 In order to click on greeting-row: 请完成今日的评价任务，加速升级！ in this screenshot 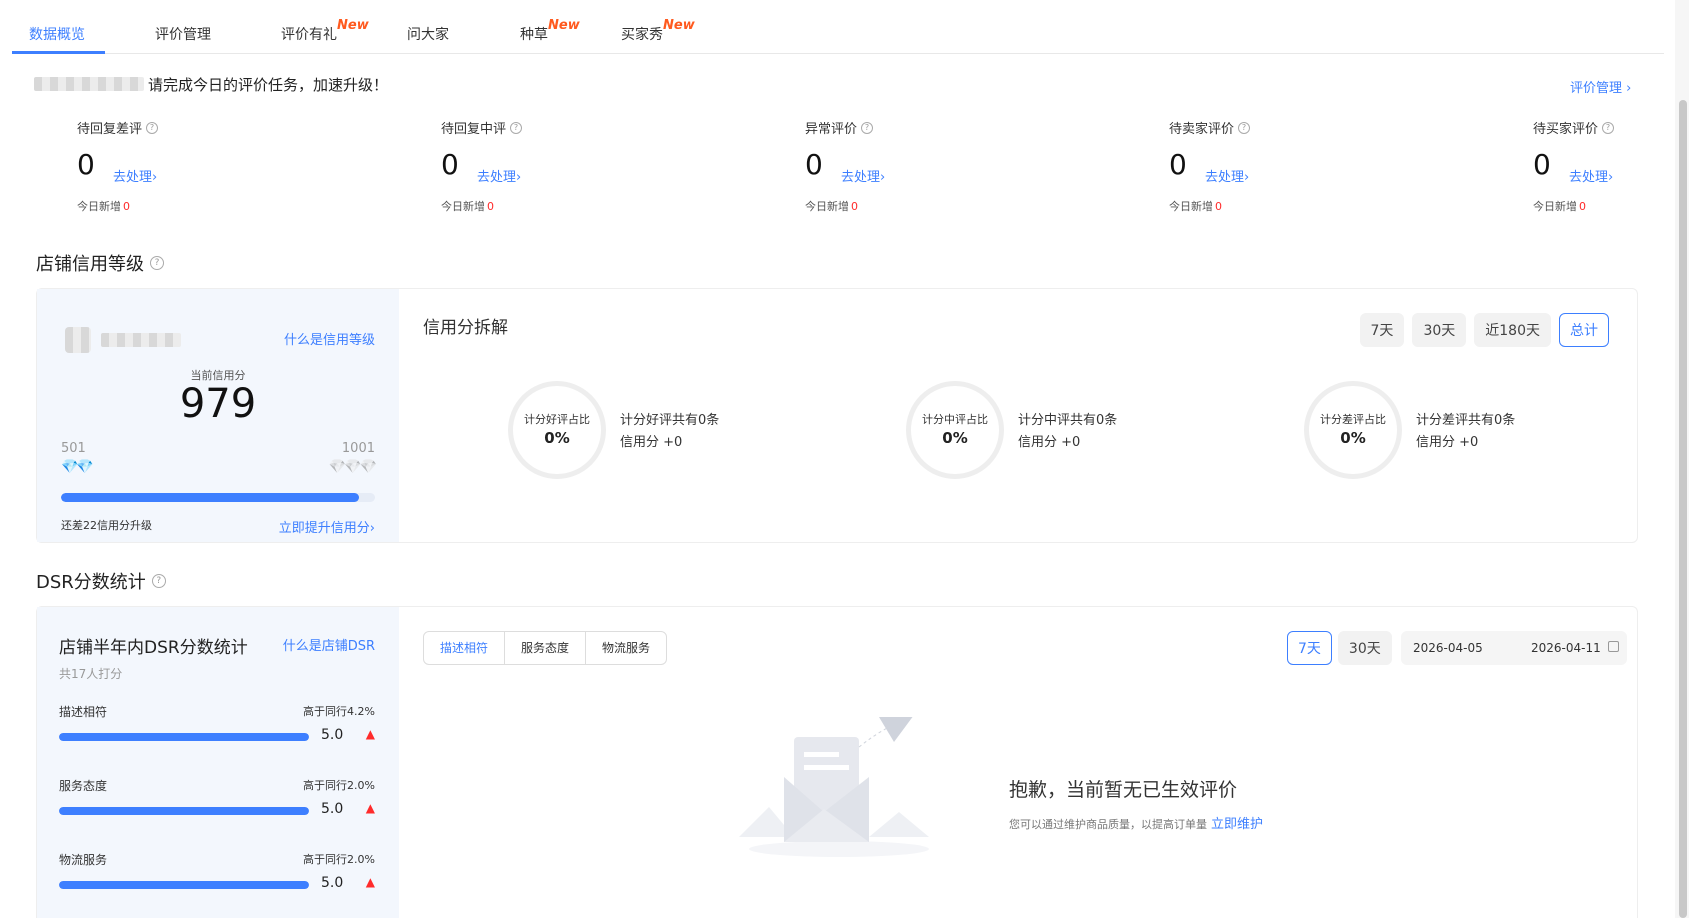, I will do `click(211, 84)`.